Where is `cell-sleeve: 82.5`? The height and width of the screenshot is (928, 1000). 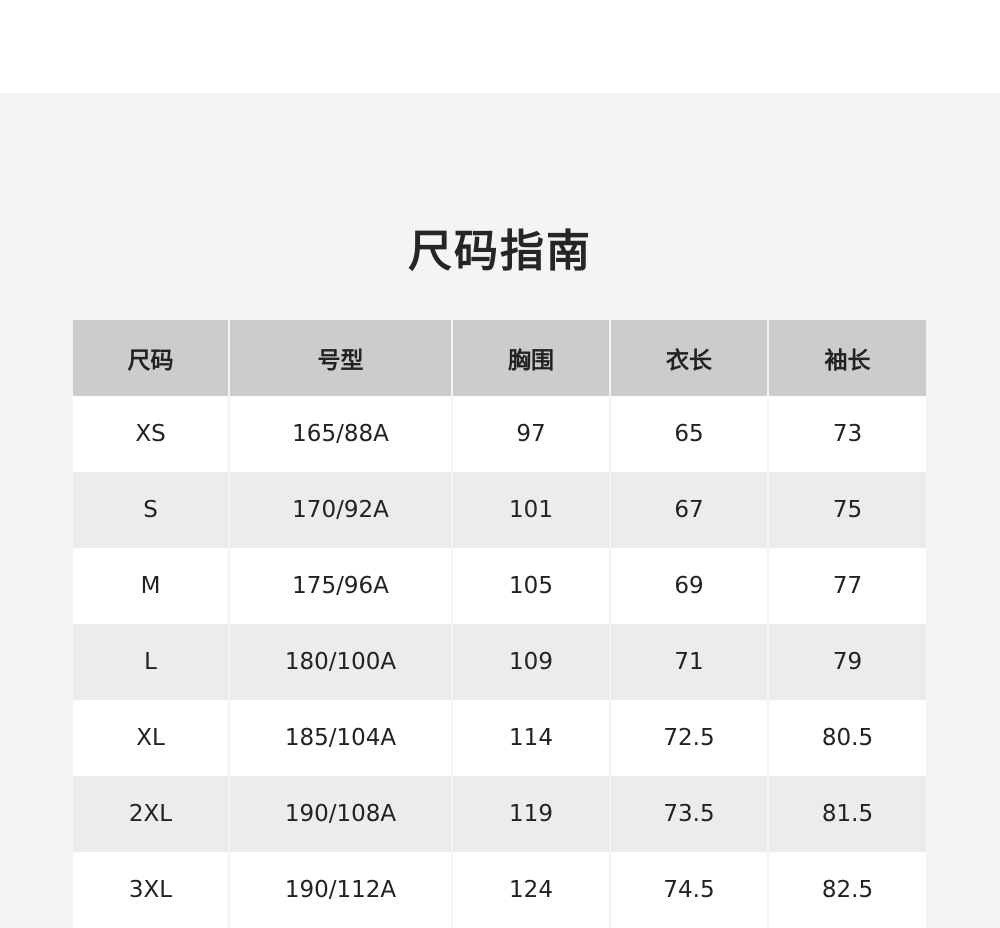
cell-sleeve: 82.5 is located at coordinates (846, 890).